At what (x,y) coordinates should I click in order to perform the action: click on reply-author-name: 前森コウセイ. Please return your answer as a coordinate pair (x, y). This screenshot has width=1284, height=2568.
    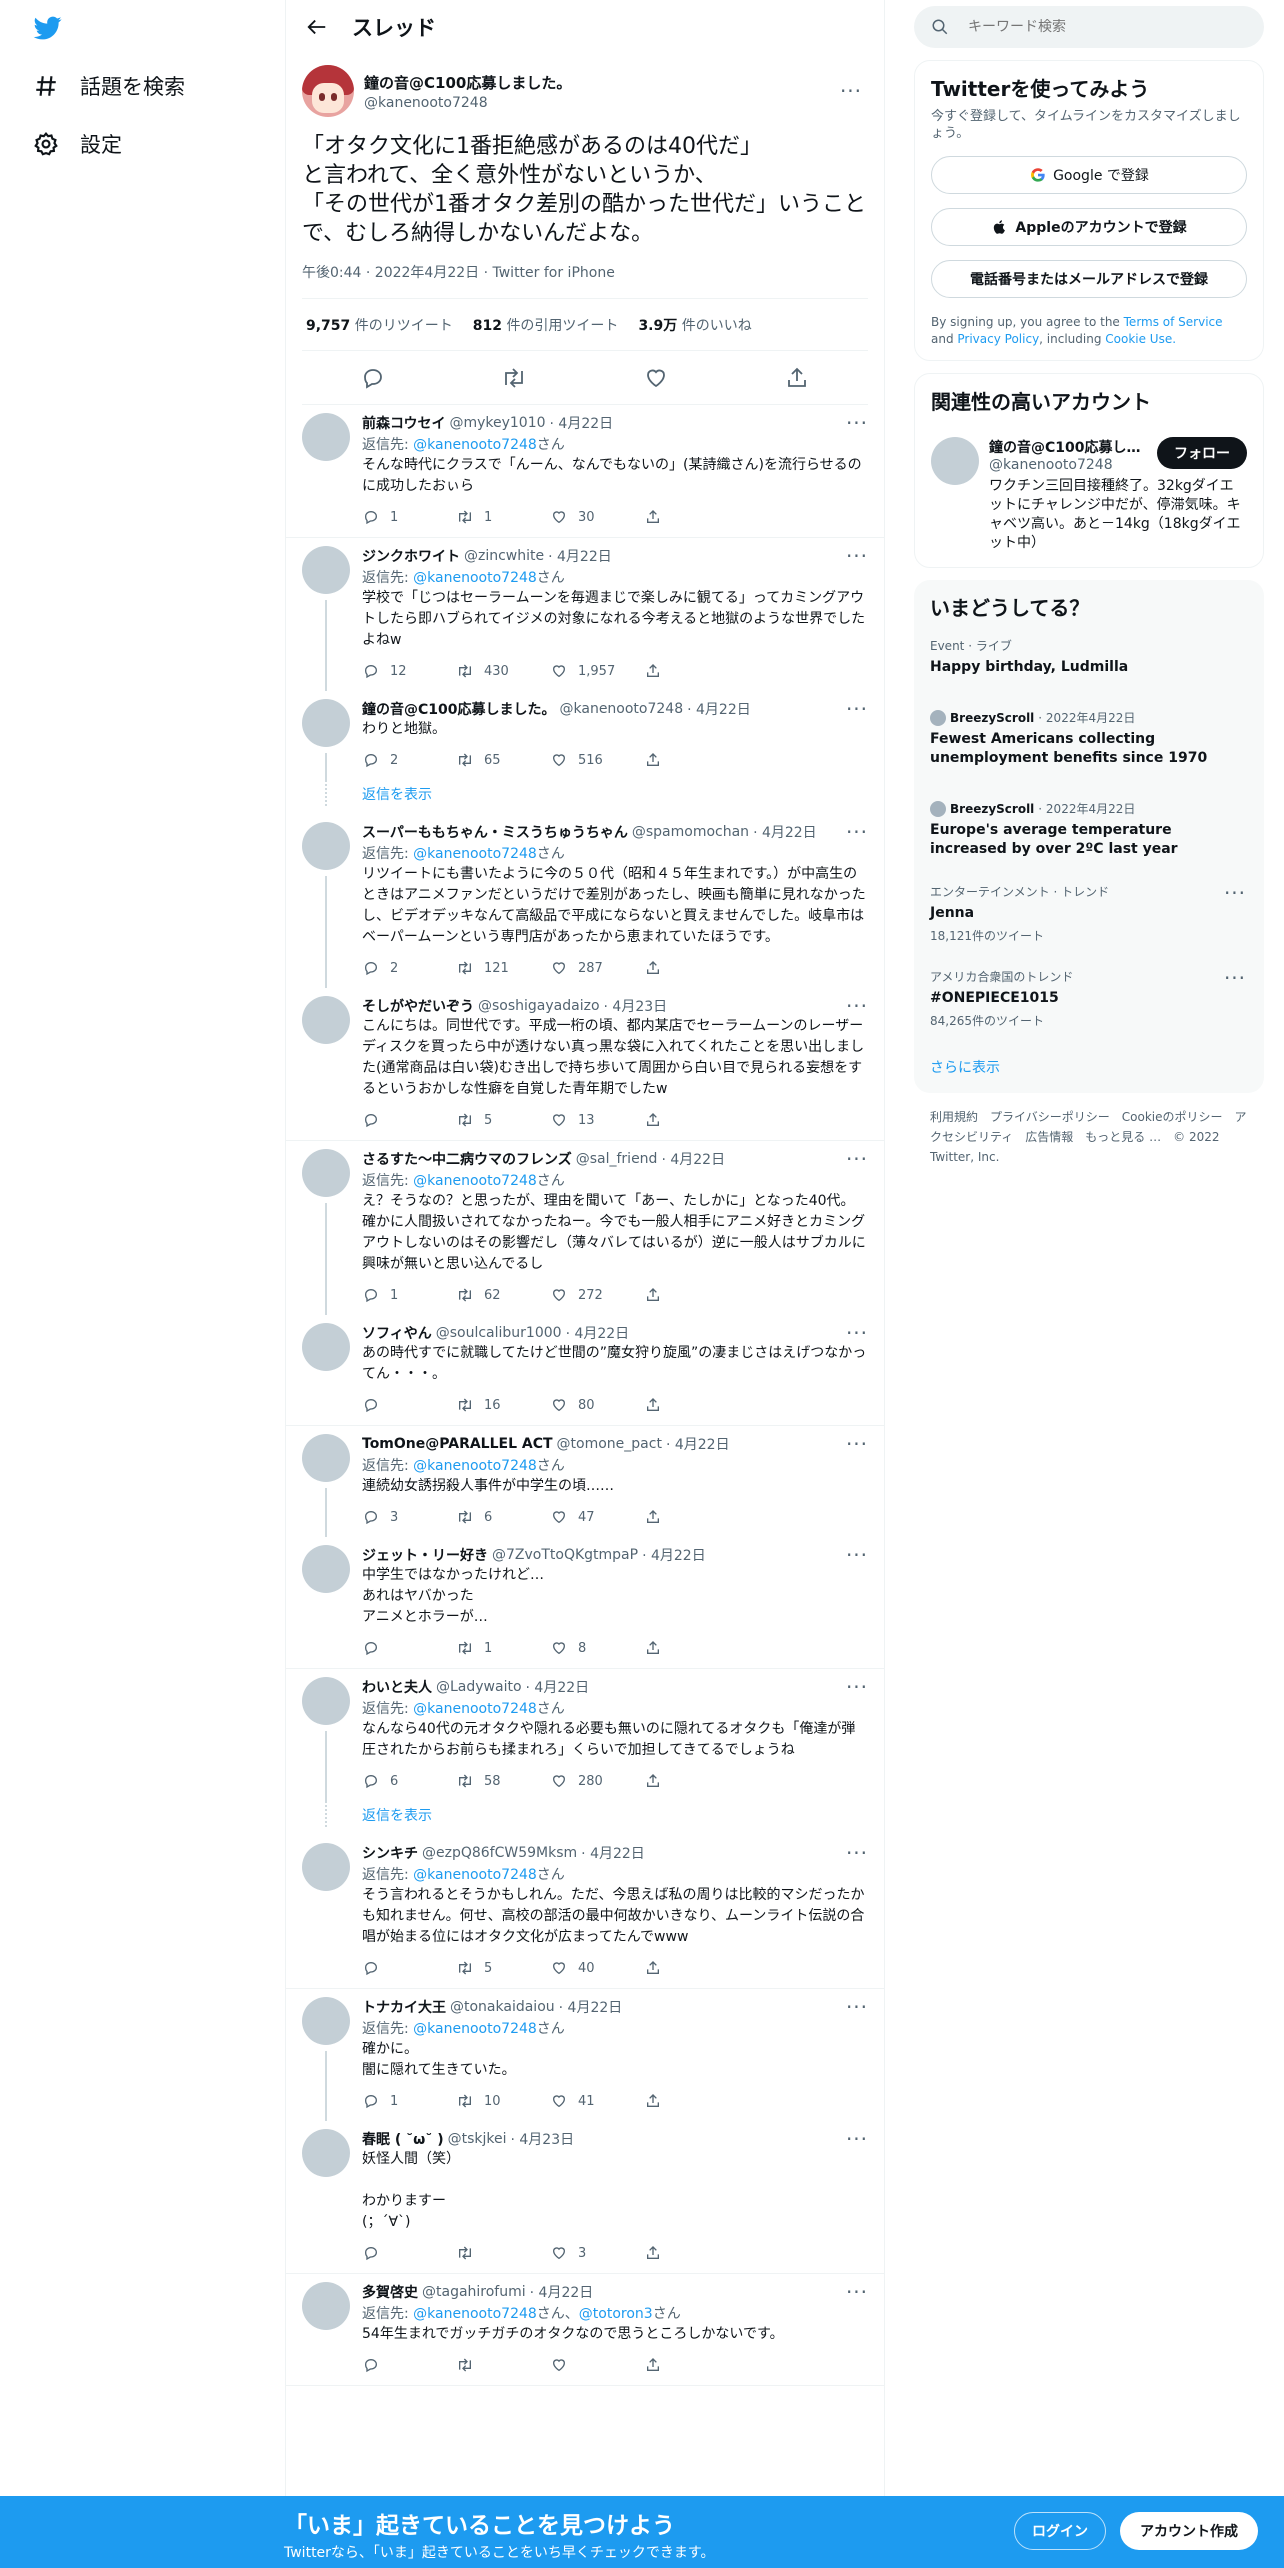
    Looking at the image, I should click on (403, 423).